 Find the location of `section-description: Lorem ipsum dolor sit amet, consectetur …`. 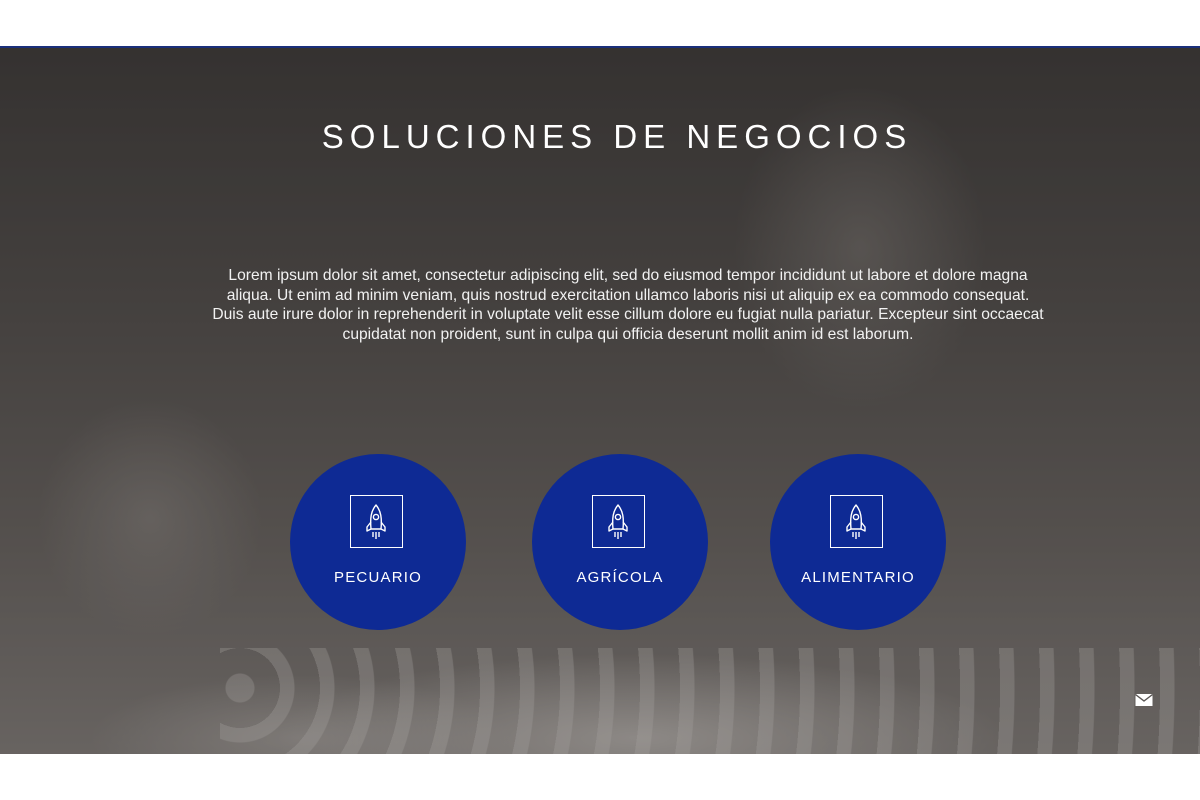

section-description: Lorem ipsum dolor sit amet, consectetur … is located at coordinates (628, 305).